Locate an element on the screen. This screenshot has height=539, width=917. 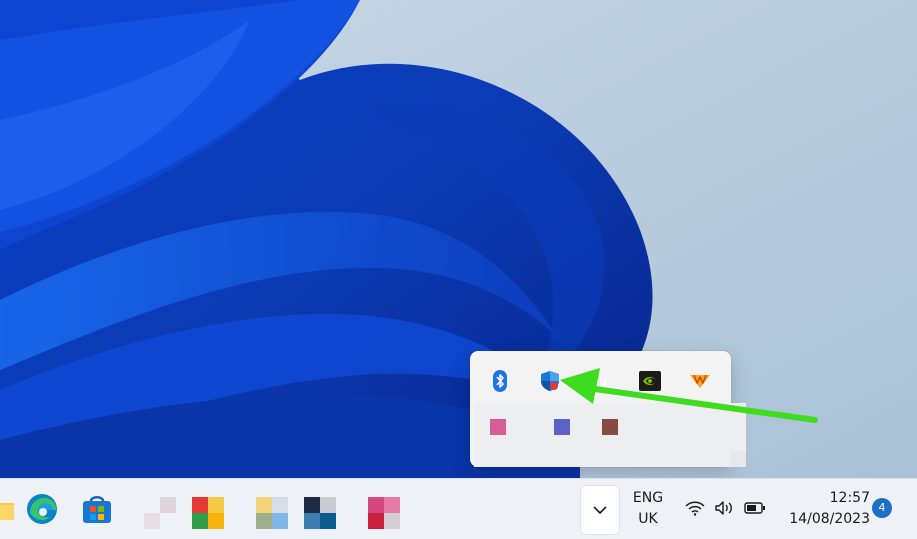
clock-date: 14/08/2023 is located at coordinates (829, 519).